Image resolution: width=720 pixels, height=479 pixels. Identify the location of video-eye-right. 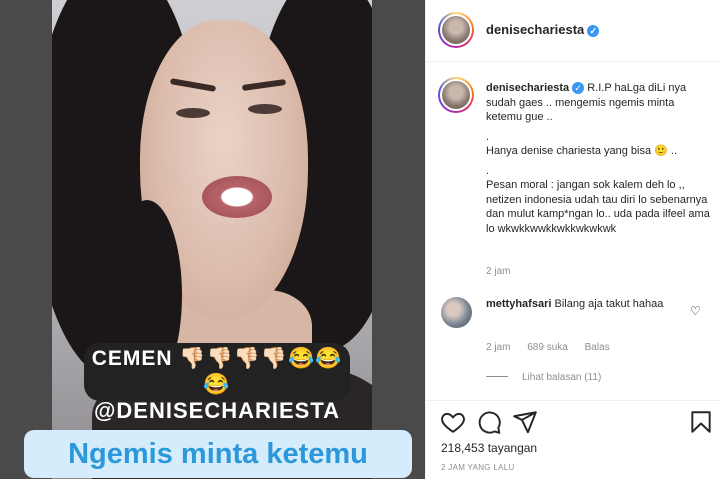
(265, 109).